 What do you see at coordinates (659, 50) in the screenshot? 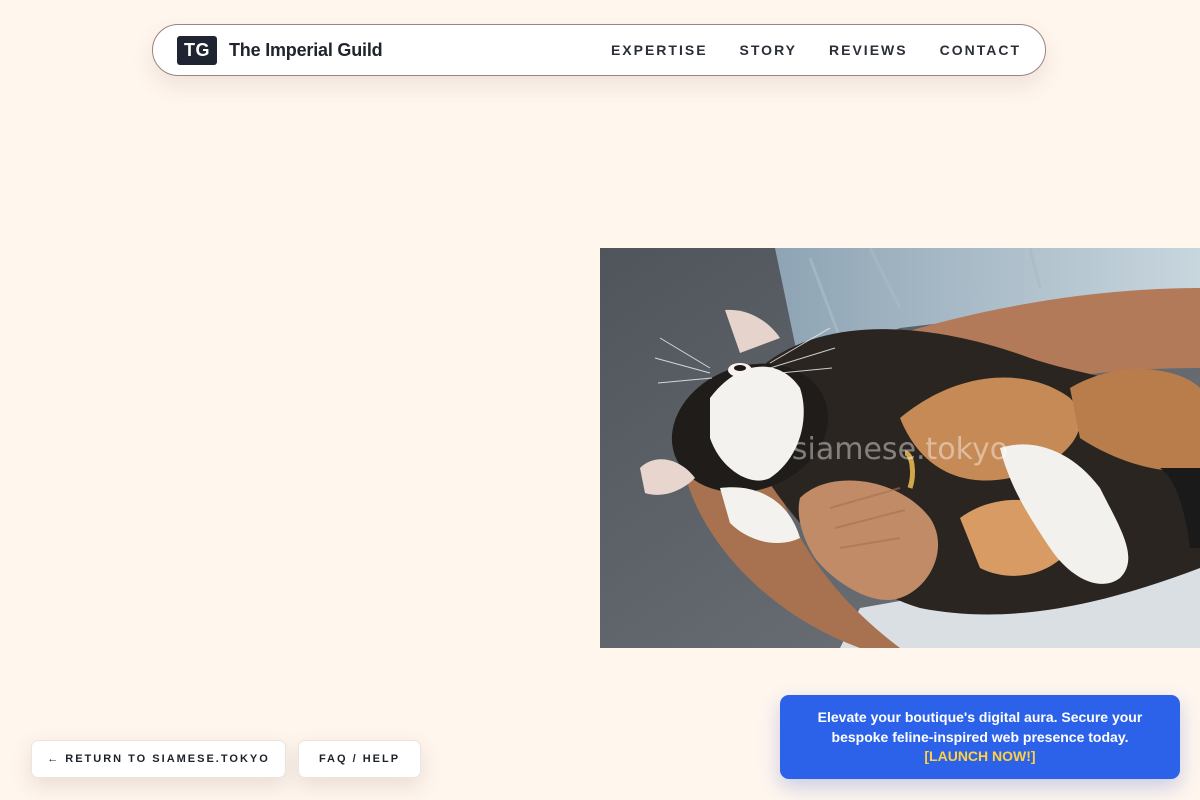
I see `nav-link-expertise: EXPERTISE` at bounding box center [659, 50].